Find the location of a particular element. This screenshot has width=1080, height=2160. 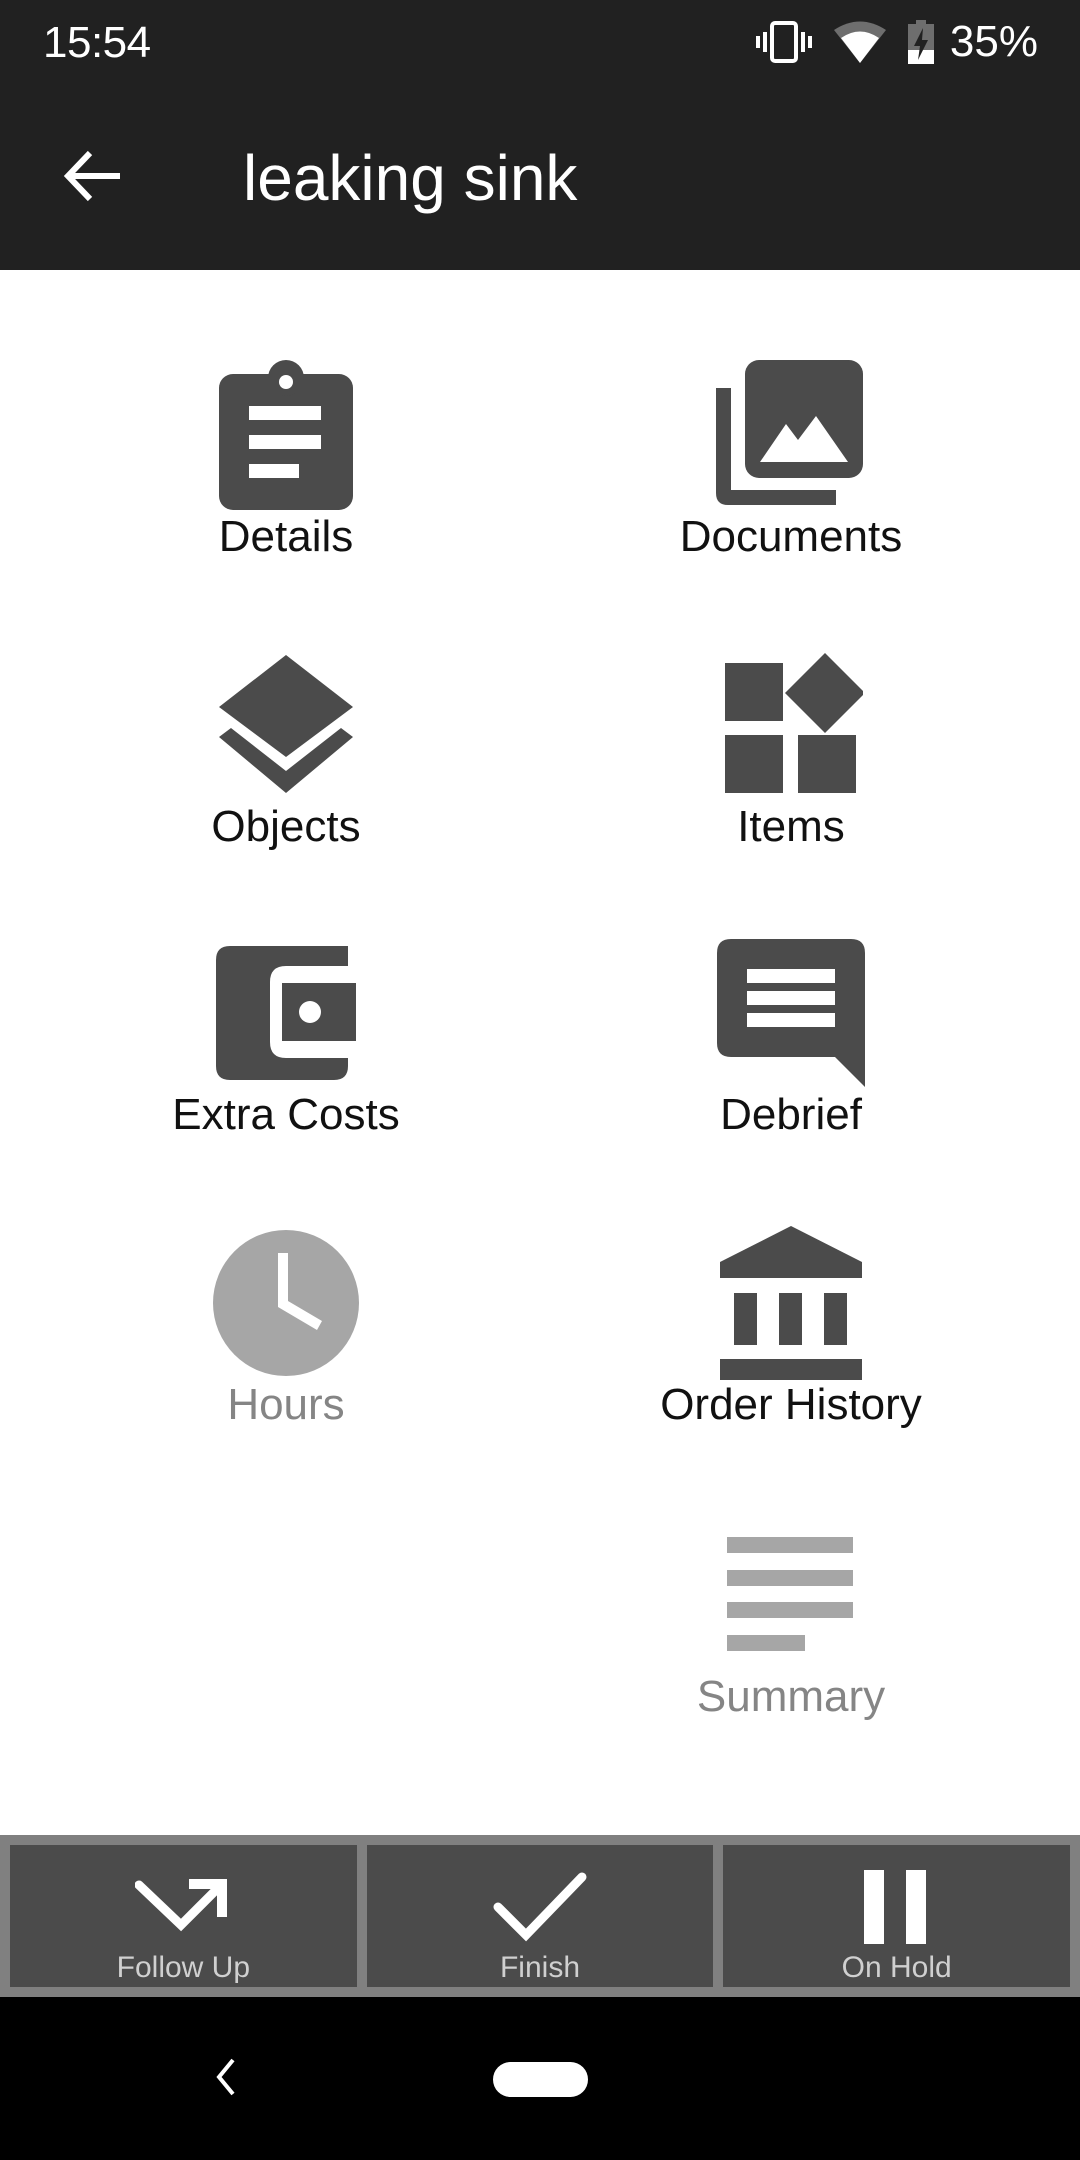

vibrate-icon is located at coordinates (783, 42).